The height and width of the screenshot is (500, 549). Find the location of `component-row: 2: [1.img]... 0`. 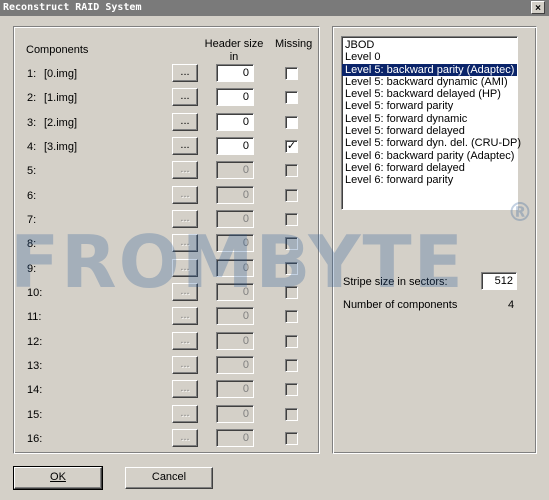

component-row: 2: [1.img]... 0 is located at coordinates (160, 99).